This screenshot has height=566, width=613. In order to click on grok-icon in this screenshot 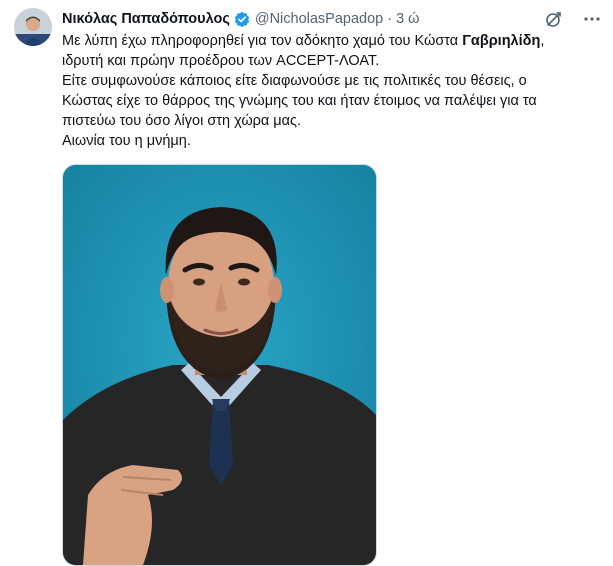, I will do `click(554, 19)`.